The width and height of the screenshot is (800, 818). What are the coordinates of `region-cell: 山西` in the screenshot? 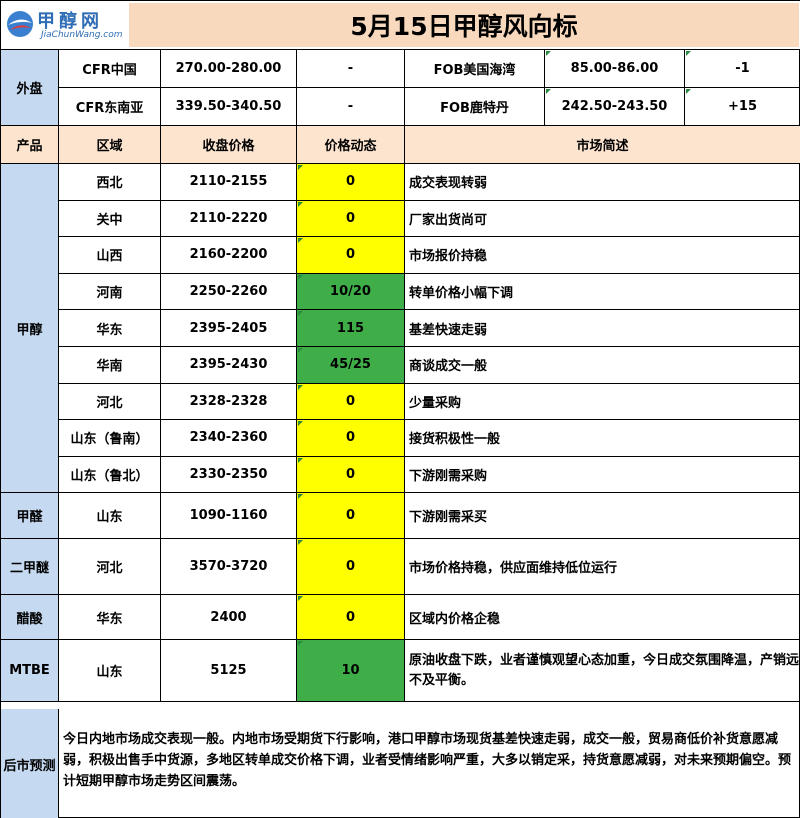 It's located at (110, 255).